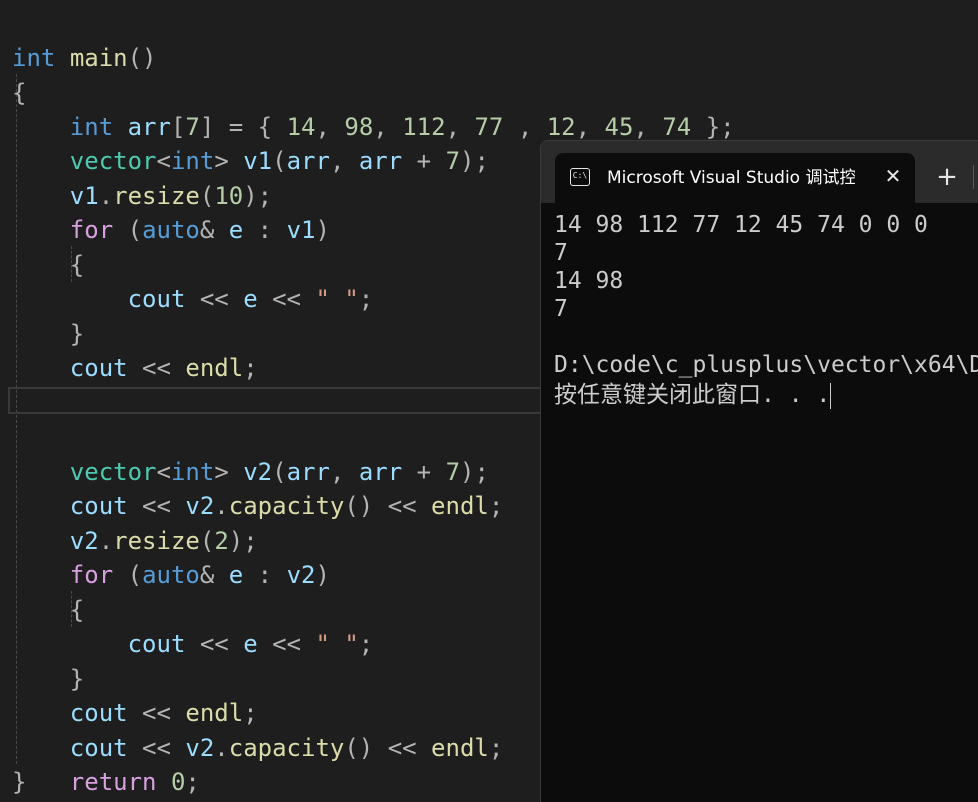  Describe the element at coordinates (214, 230) in the screenshot. I see `code-token: &` at that location.